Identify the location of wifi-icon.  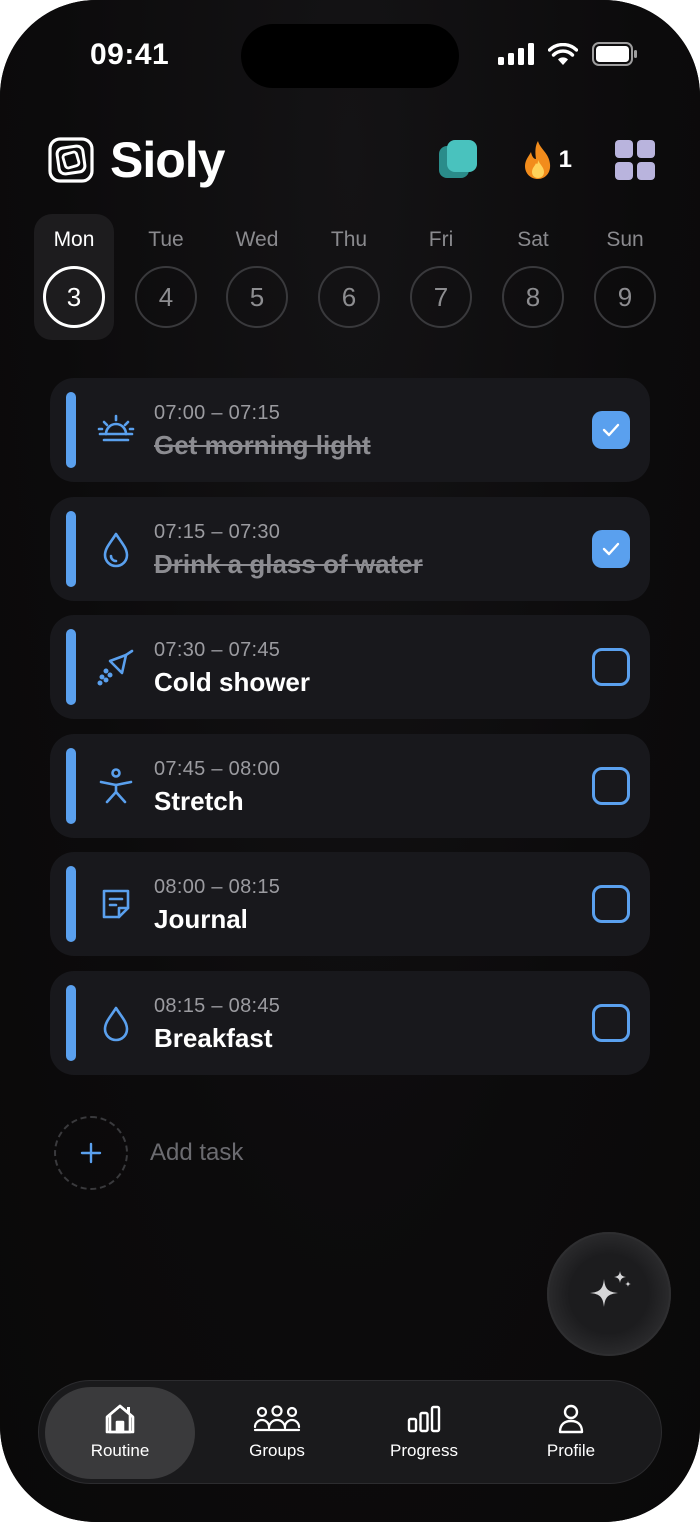
(563, 54).